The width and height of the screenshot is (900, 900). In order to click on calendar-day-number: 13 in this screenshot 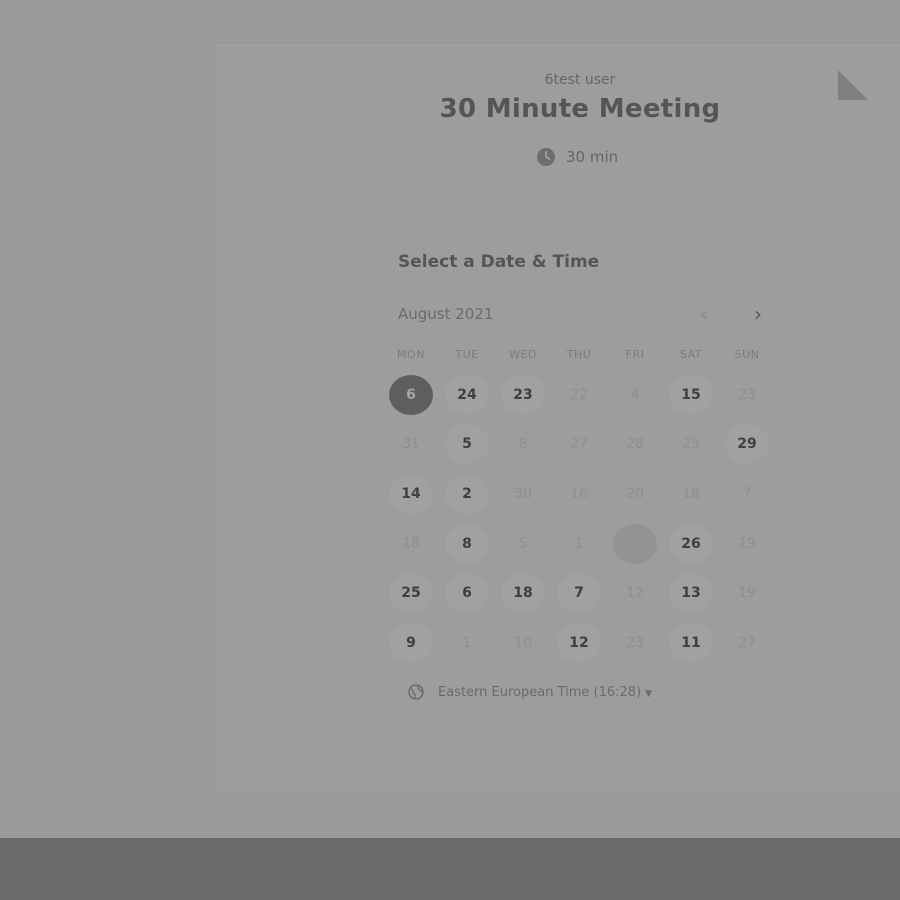, I will do `click(691, 593)`.